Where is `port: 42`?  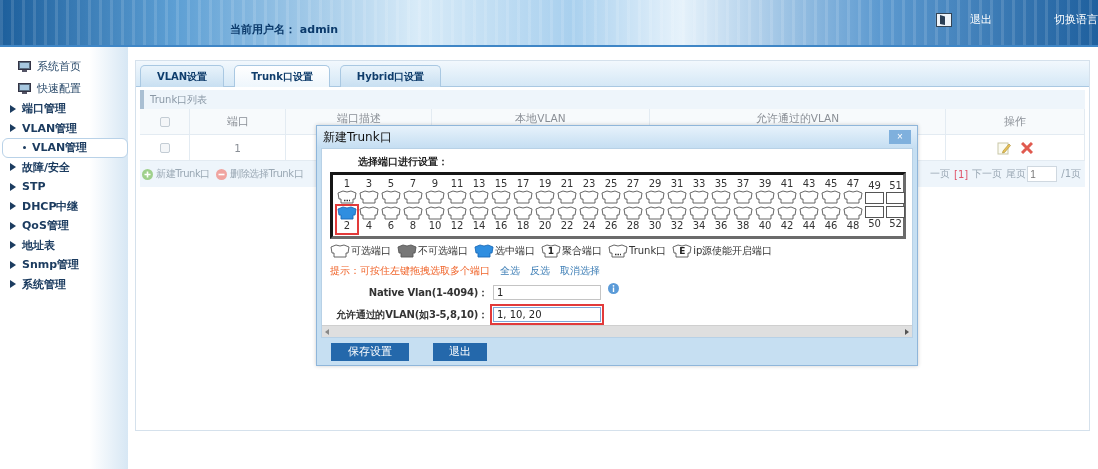
port: 42 is located at coordinates (787, 219).